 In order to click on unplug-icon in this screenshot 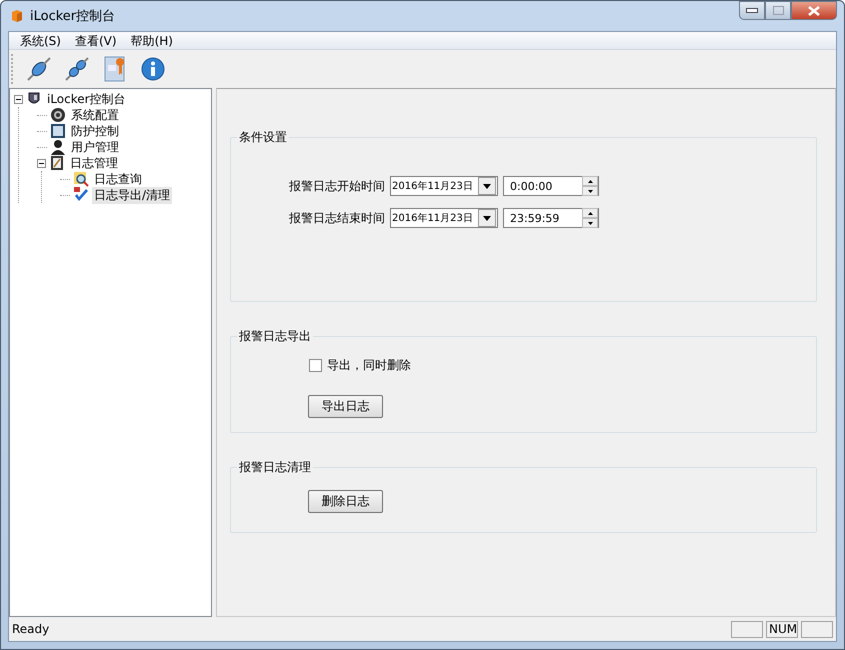, I will do `click(77, 69)`.